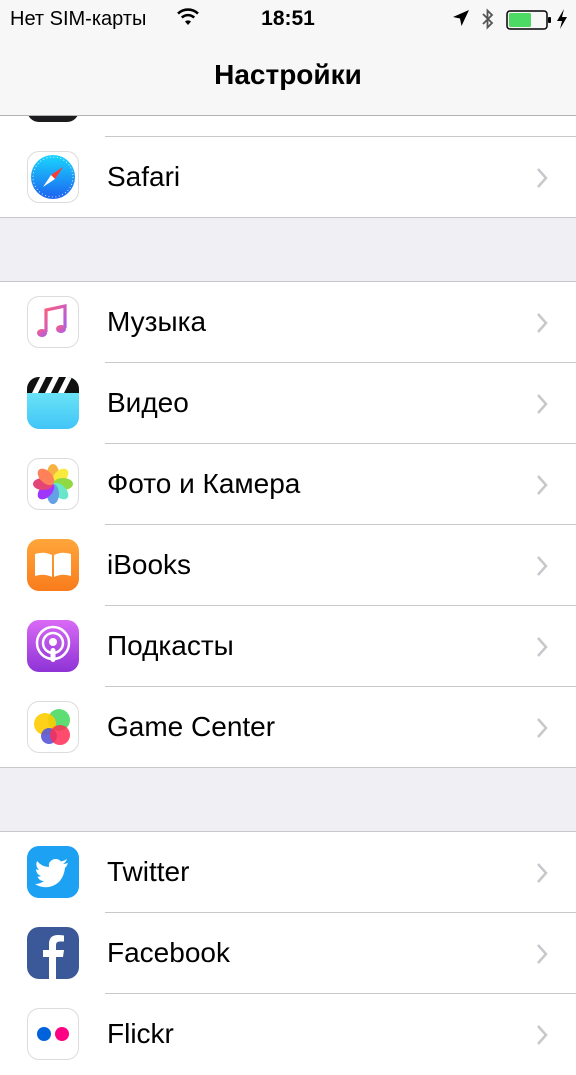  What do you see at coordinates (288, 953) in the screenshot?
I see `settings-row-facebook: Facebook` at bounding box center [288, 953].